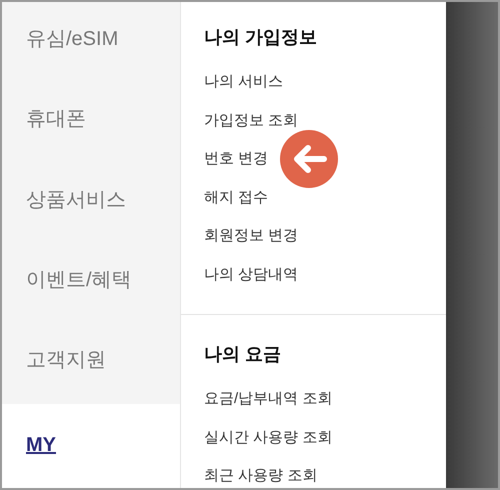 The height and width of the screenshot is (490, 500). Describe the element at coordinates (236, 197) in the screenshot. I see `menu-link: 해지 접수` at that location.